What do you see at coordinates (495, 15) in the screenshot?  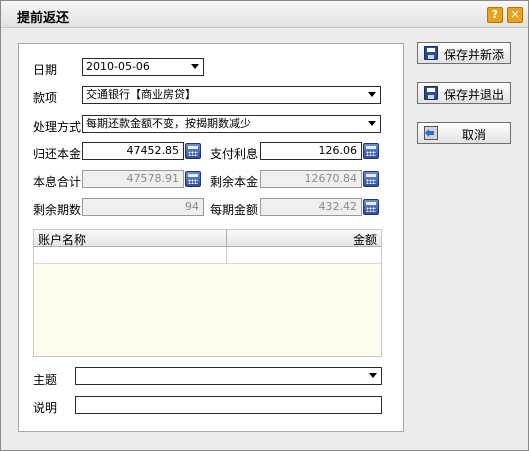 I see `help-icon: ?` at bounding box center [495, 15].